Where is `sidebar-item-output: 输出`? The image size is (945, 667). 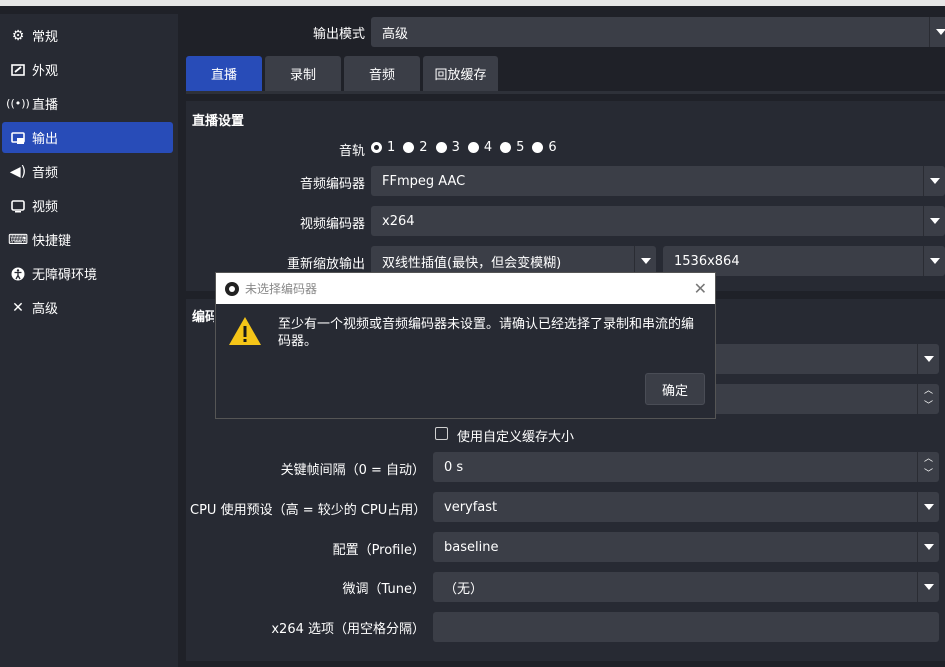
sidebar-item-output: 输出 is located at coordinates (87, 137).